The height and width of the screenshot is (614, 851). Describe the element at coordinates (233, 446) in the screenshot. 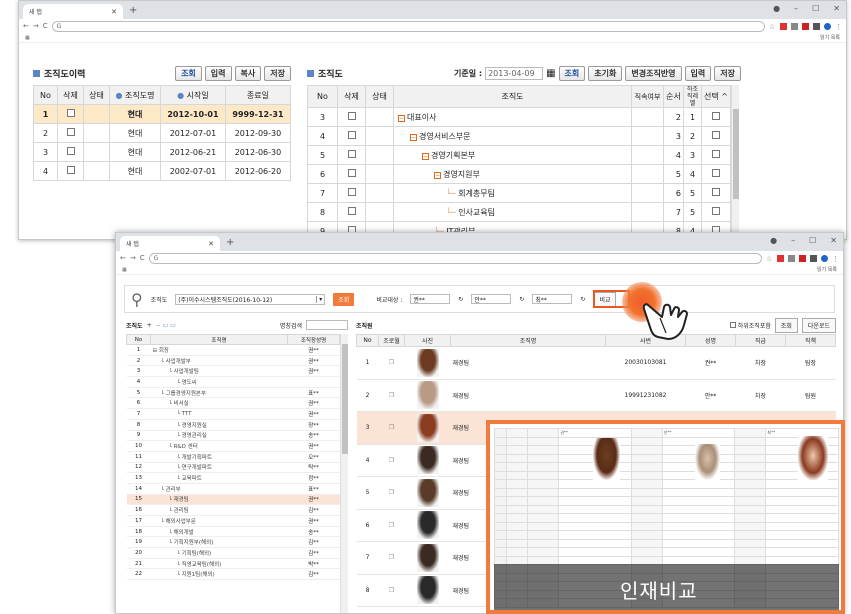

I see `tree-row: 10 └ R&D 센터 권**` at that location.